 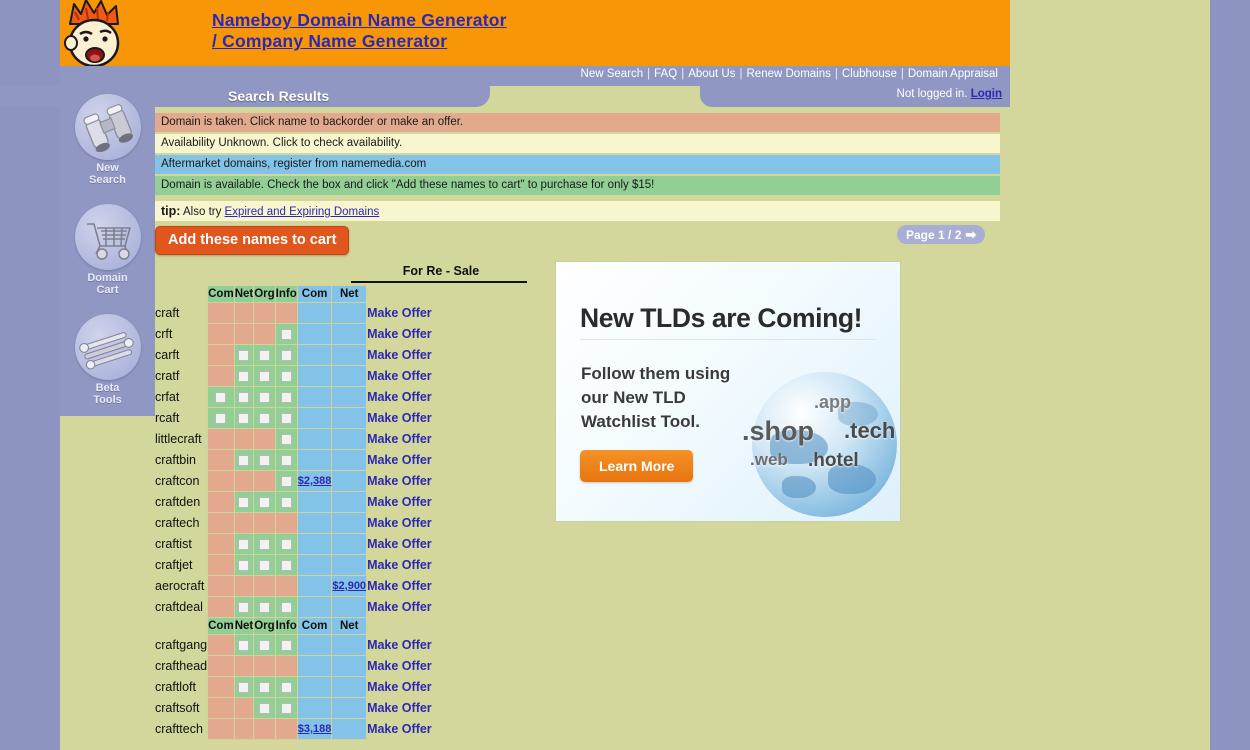 What do you see at coordinates (181, 666) in the screenshot?
I see `domain-name-cell: crafthead` at bounding box center [181, 666].